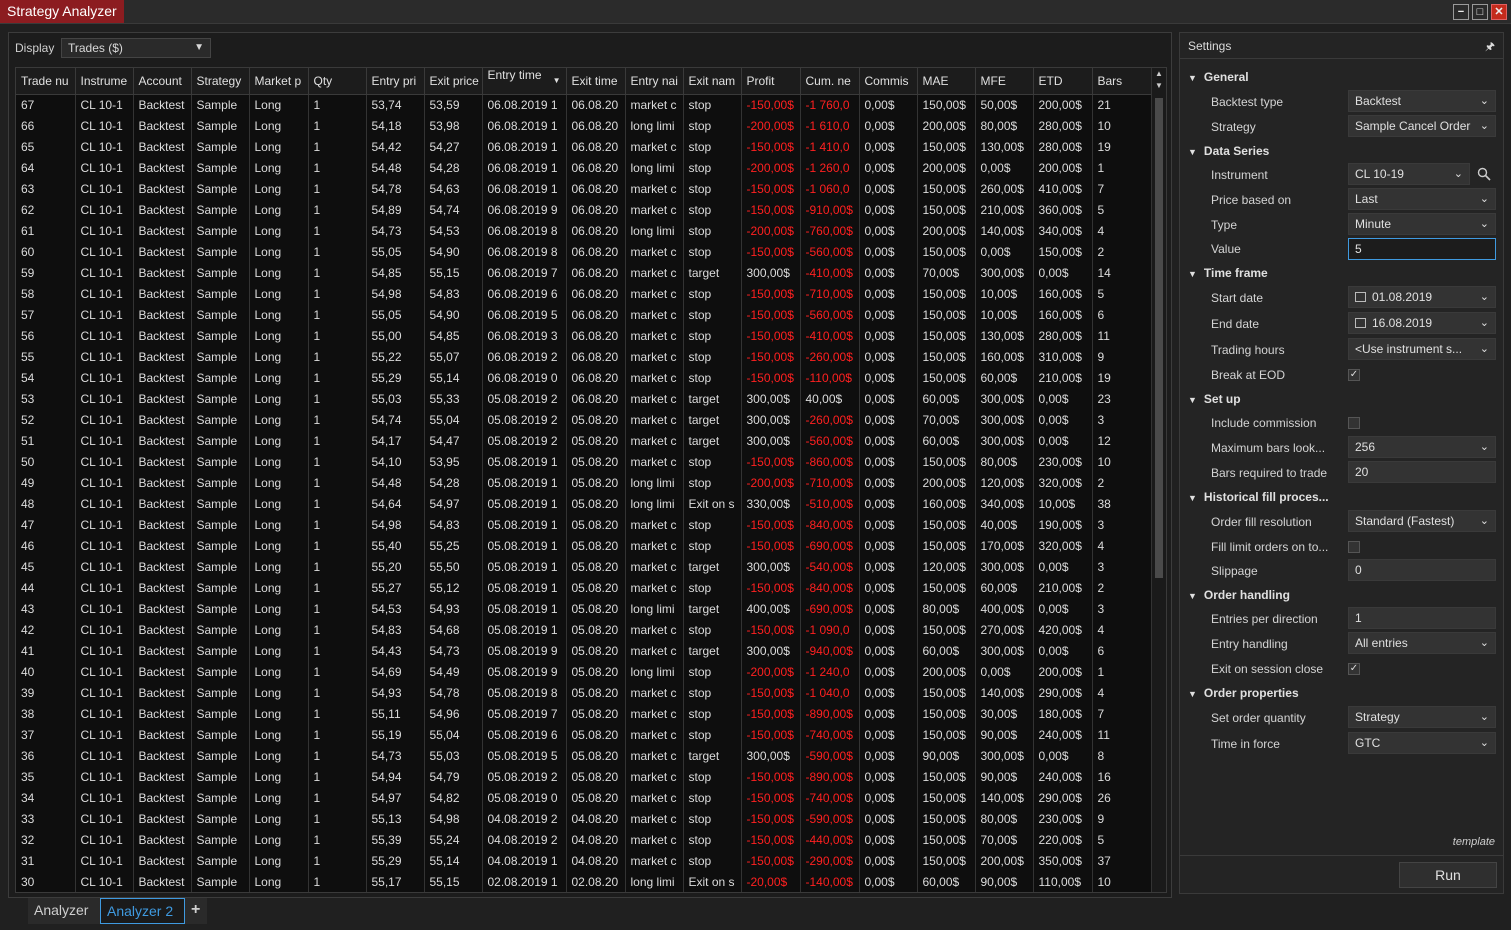  Describe the element at coordinates (1422, 743) in the screenshot. I see `time-in-force-select: GTC ⌄` at that location.